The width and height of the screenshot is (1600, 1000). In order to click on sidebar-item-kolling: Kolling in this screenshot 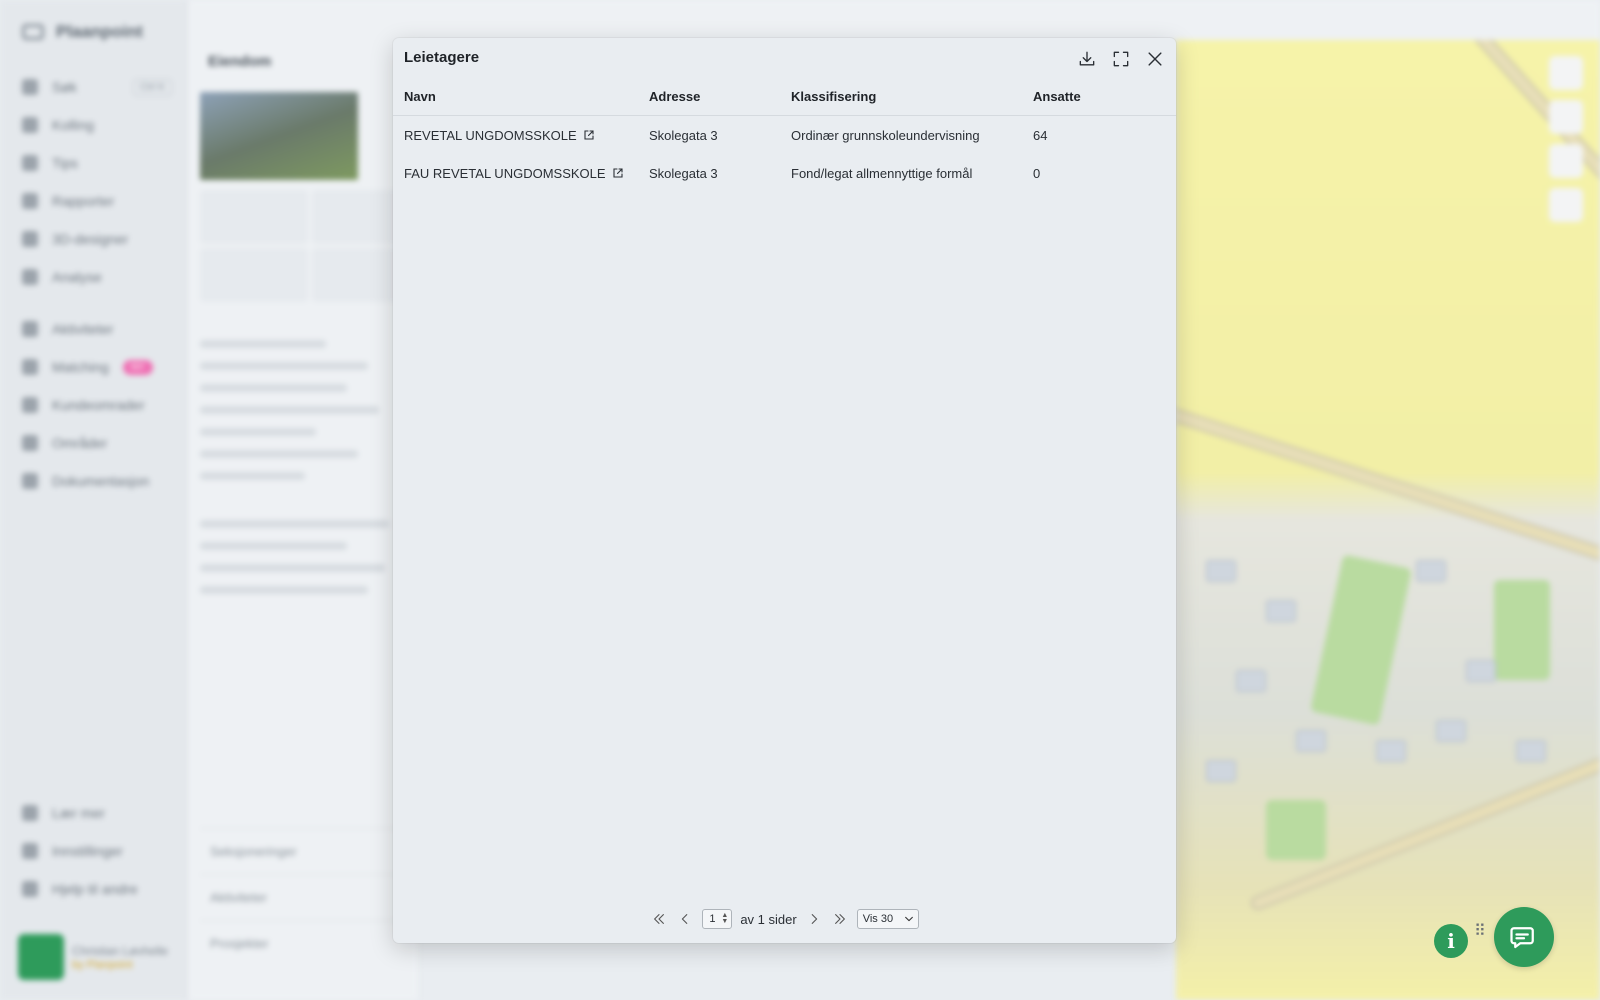, I will do `click(97, 125)`.